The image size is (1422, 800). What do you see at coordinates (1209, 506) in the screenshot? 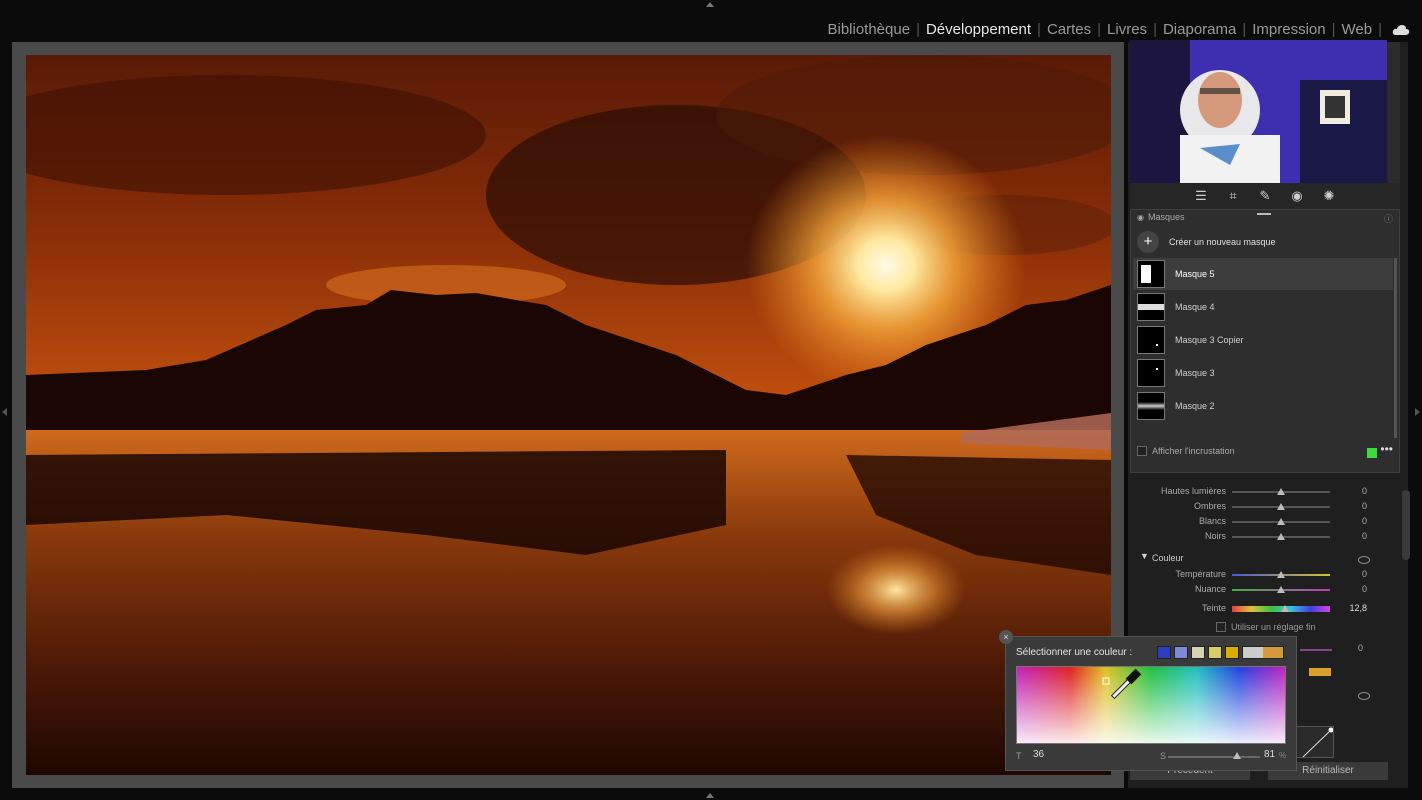
I see `slider-label: Ombres` at bounding box center [1209, 506].